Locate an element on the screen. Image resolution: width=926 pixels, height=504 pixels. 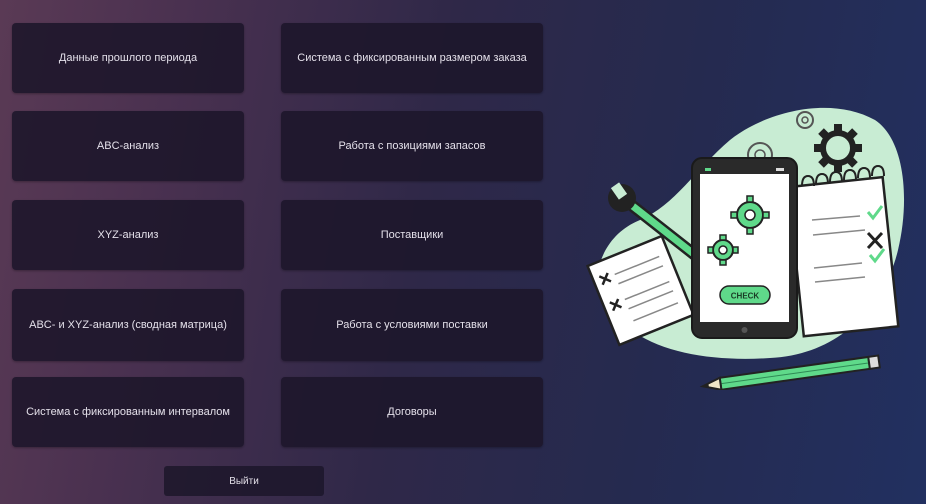
notebook-icon is located at coordinates (843, 251).